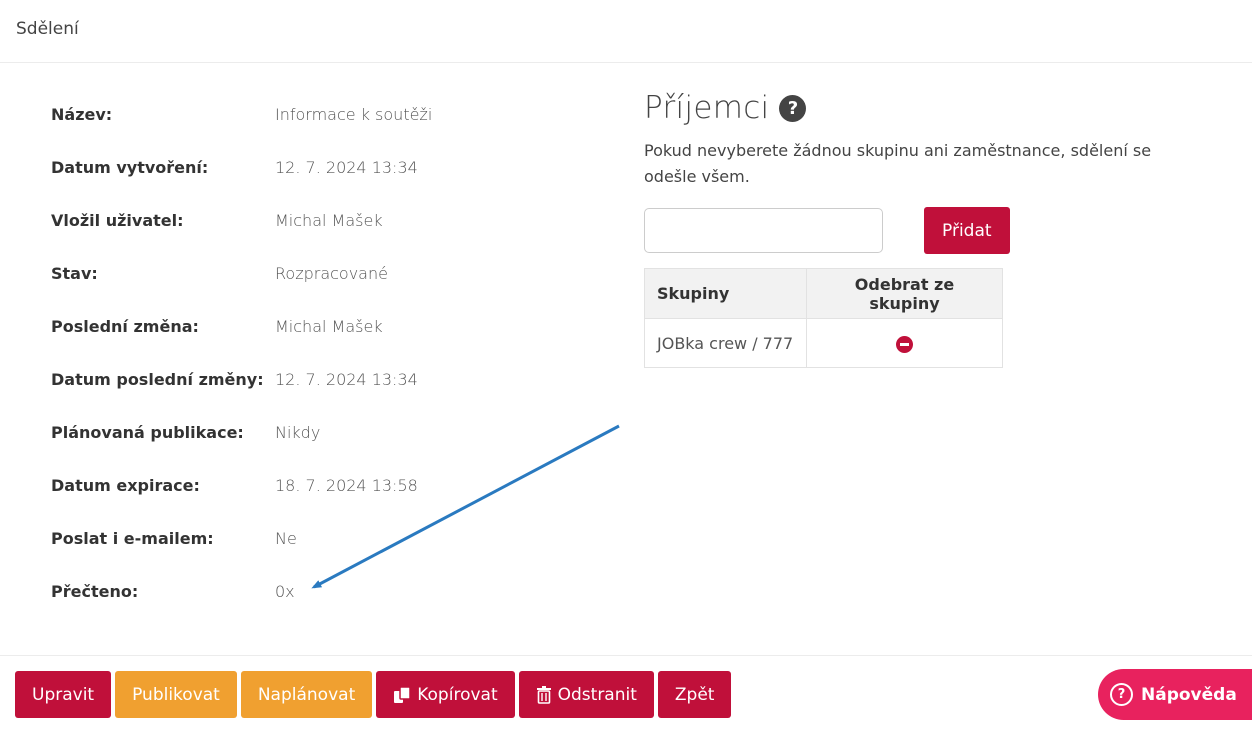 This screenshot has height=729, width=1252. I want to click on copy-icon, so click(402, 694).